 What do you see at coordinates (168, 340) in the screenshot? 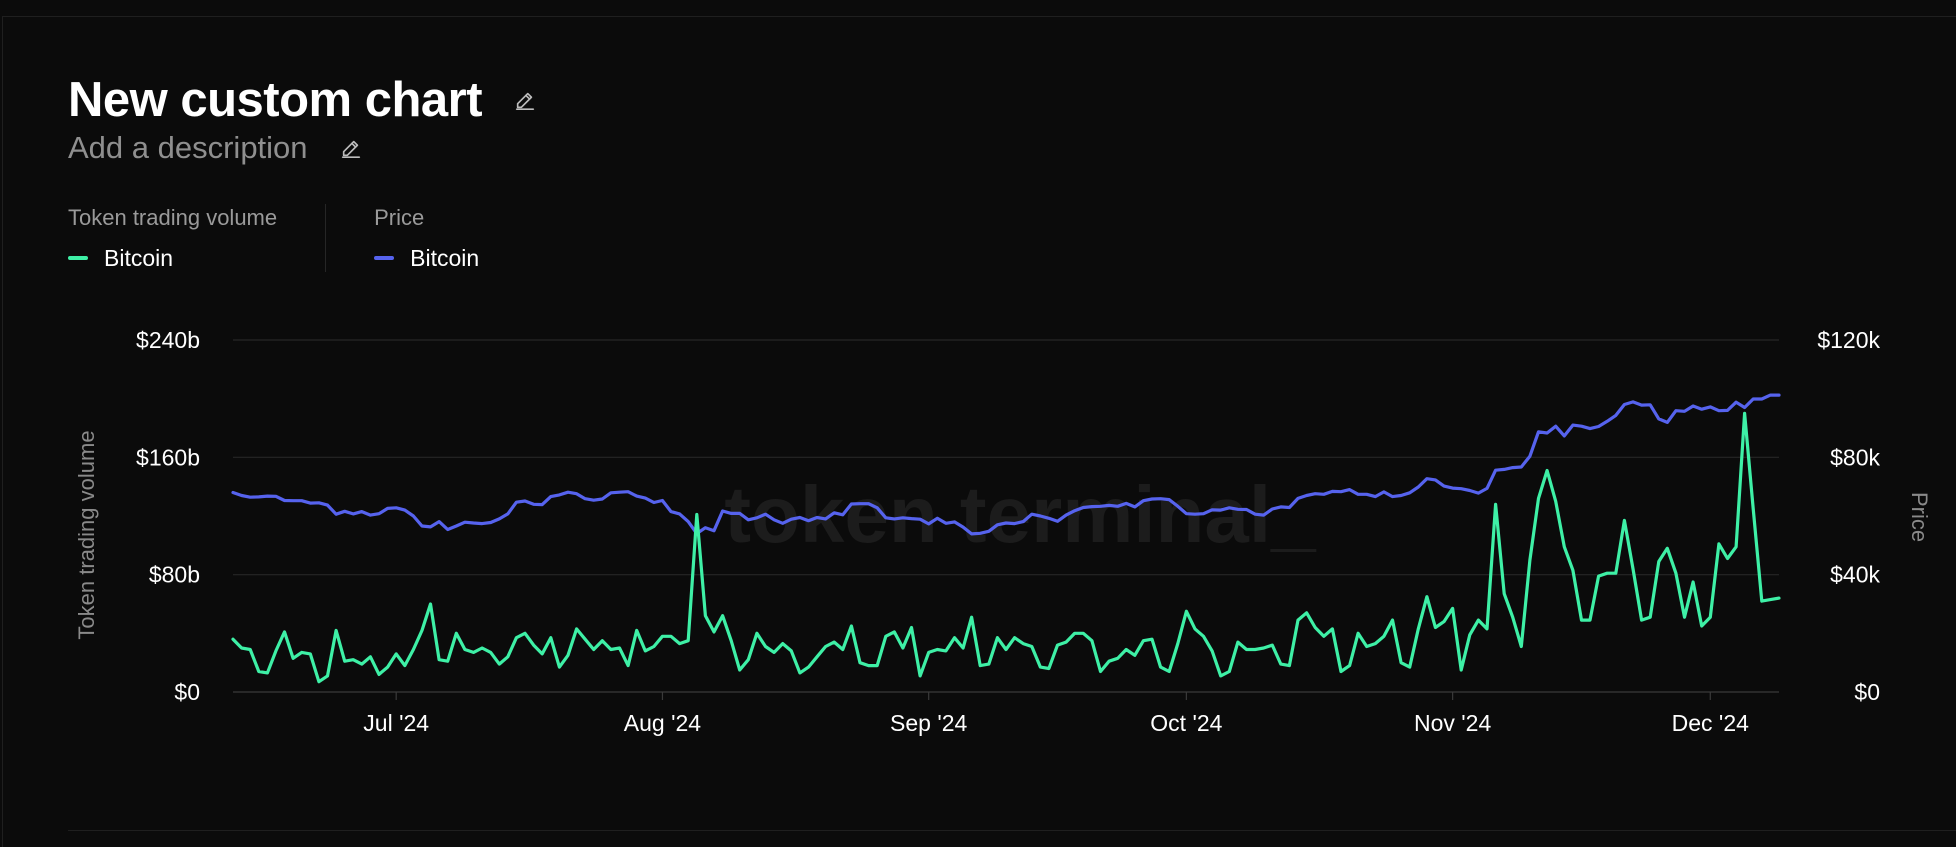
I see `y-tick-label-left: $240b` at bounding box center [168, 340].